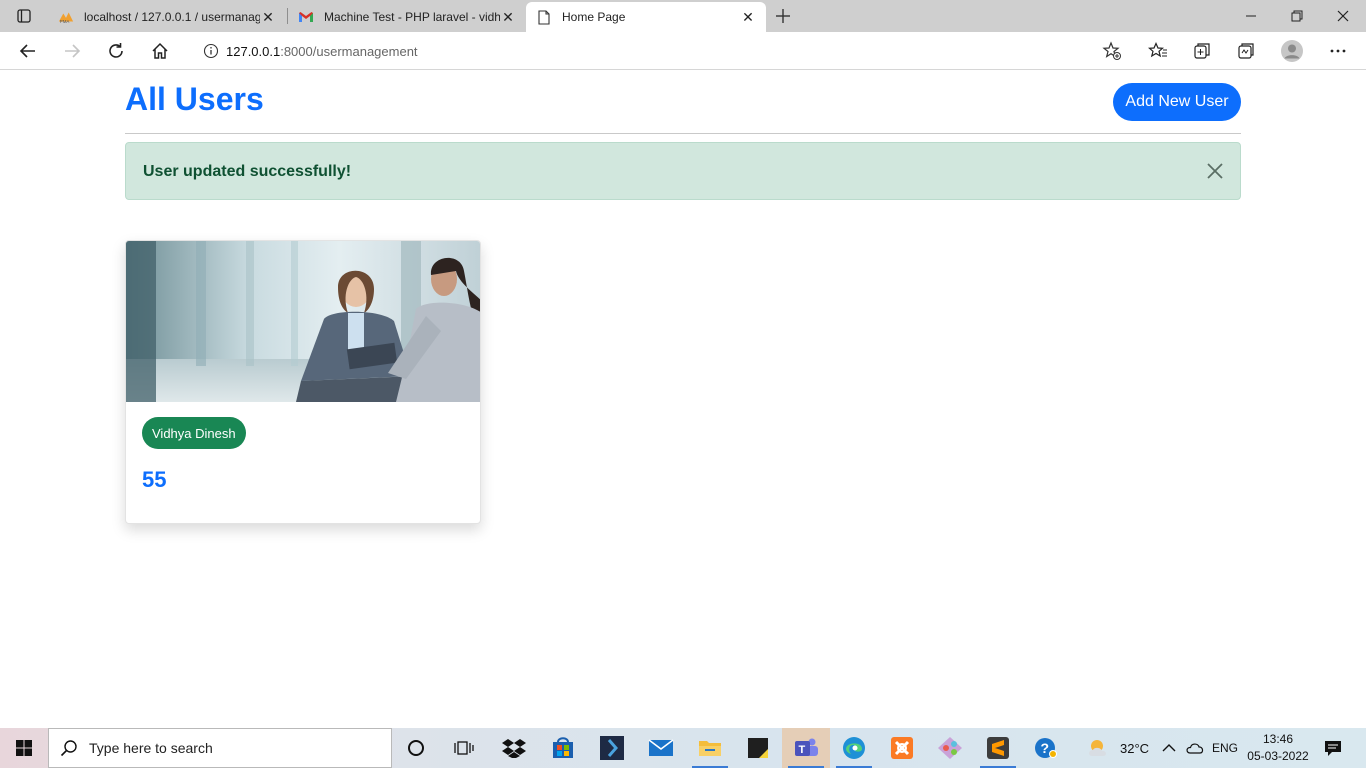  I want to click on taskbar-teams: T, so click(806, 748).